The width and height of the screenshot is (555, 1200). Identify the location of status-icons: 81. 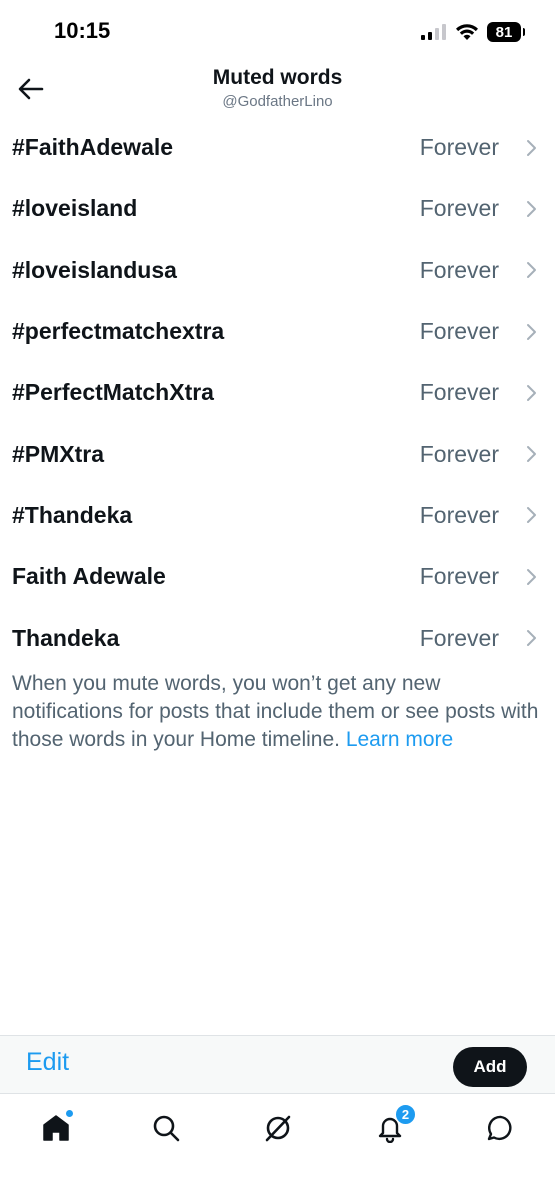
(473, 32).